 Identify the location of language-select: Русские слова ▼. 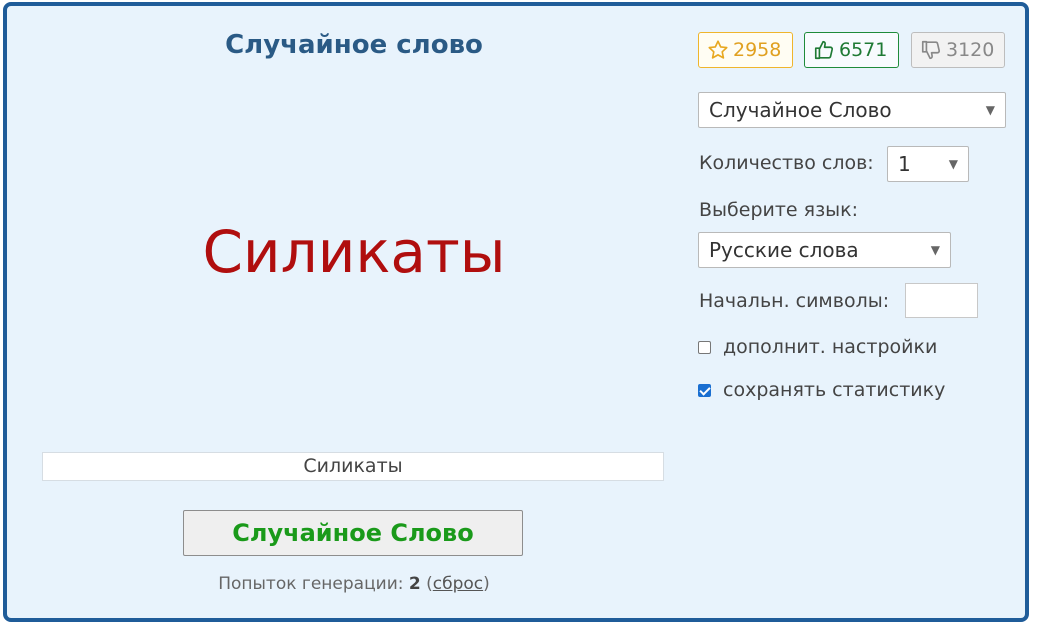
(824, 250).